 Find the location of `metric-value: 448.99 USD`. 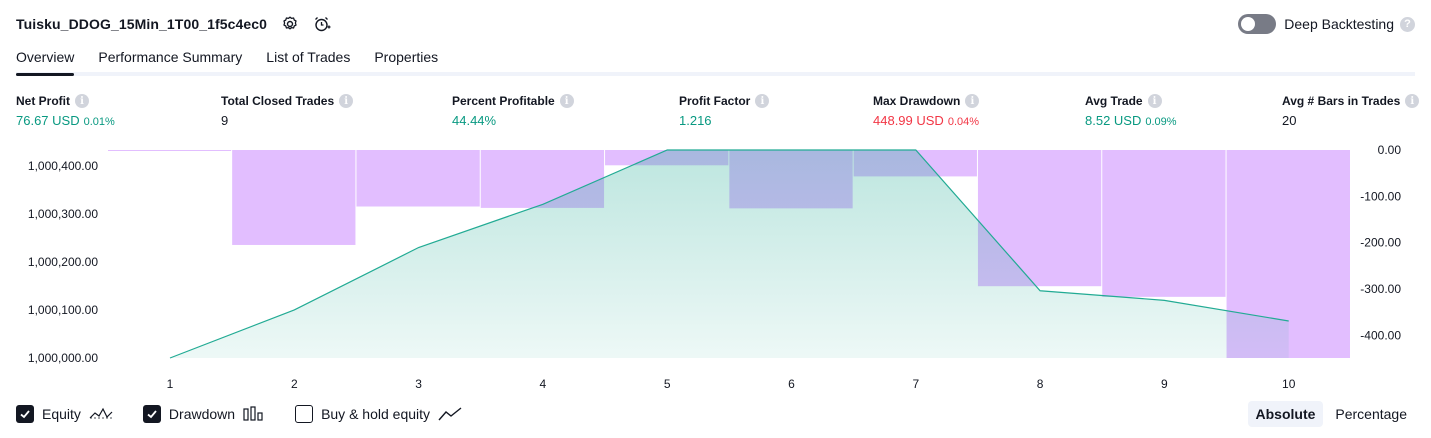

metric-value: 448.99 USD is located at coordinates (908, 120).